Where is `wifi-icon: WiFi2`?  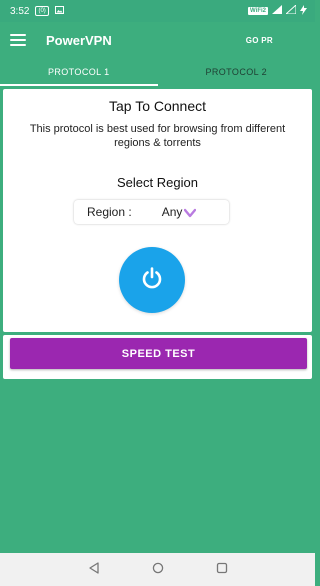 wifi-icon: WiFi2 is located at coordinates (258, 11).